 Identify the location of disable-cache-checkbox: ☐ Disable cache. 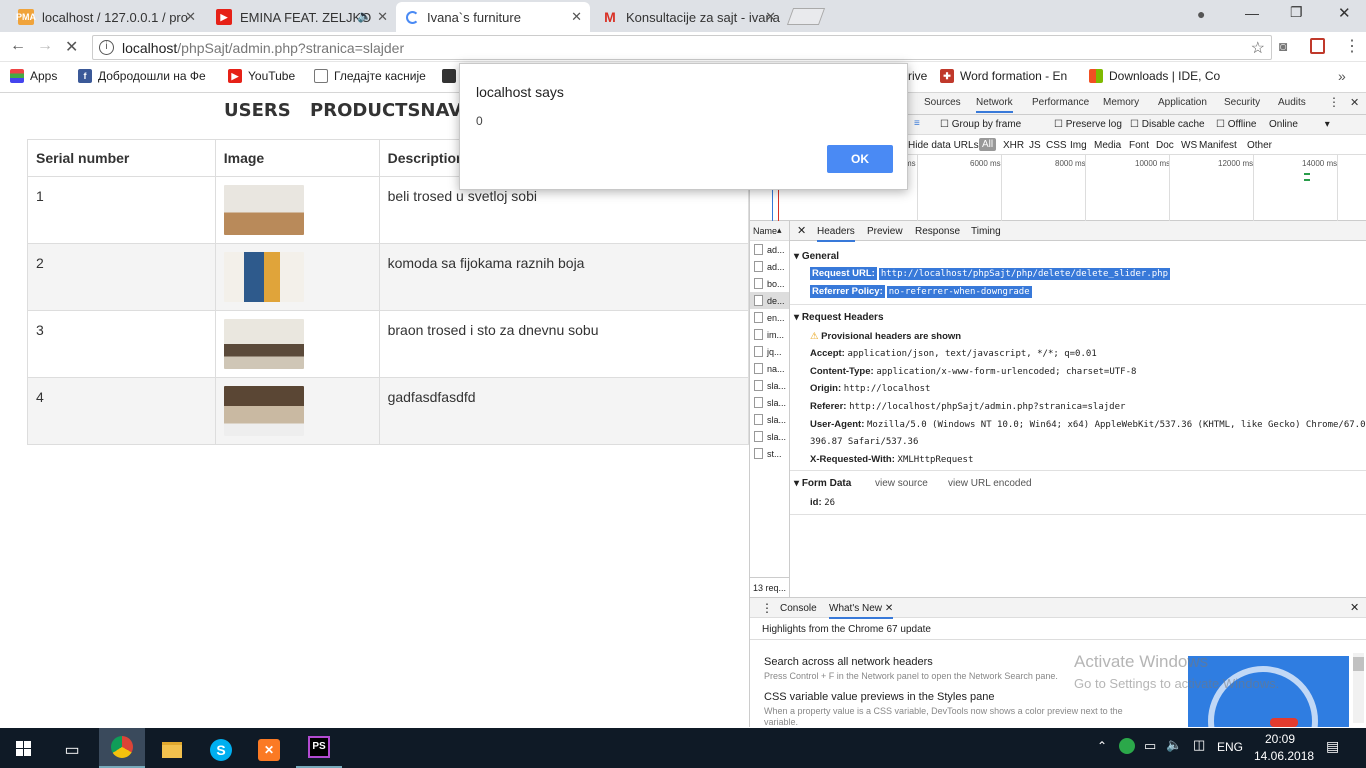
(1167, 124).